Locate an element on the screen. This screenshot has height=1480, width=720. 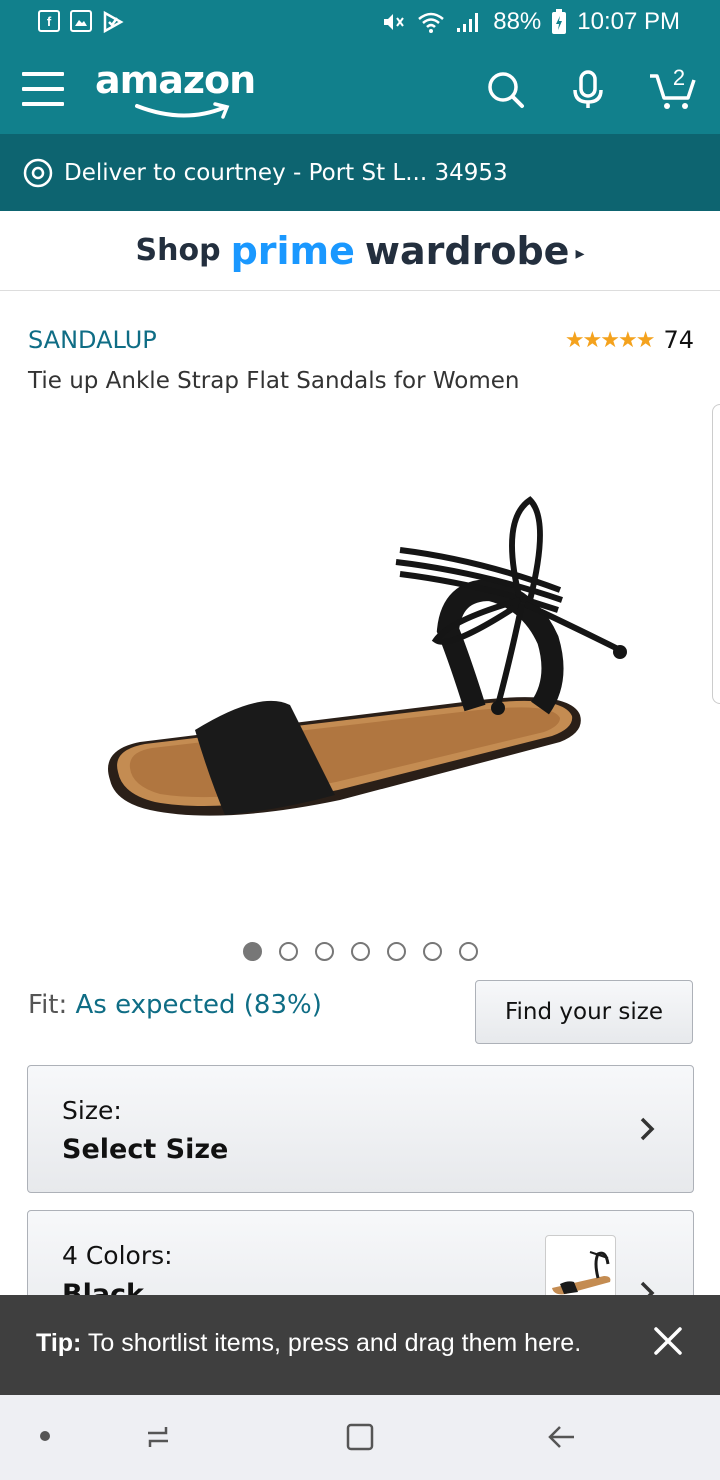
facebook-icon: f is located at coordinates (49, 21).